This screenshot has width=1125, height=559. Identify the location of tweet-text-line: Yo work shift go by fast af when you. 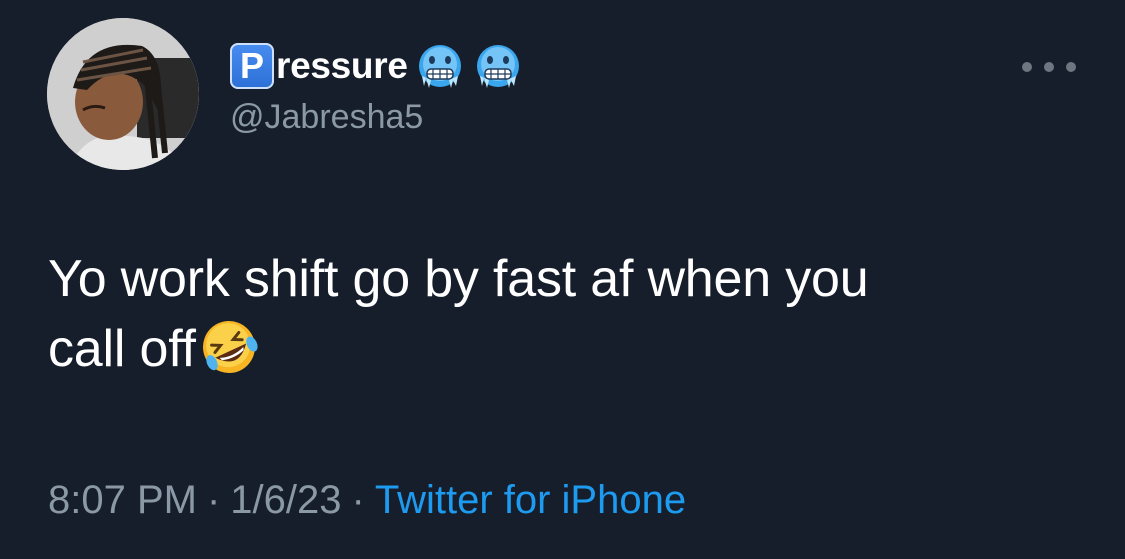
(458, 279).